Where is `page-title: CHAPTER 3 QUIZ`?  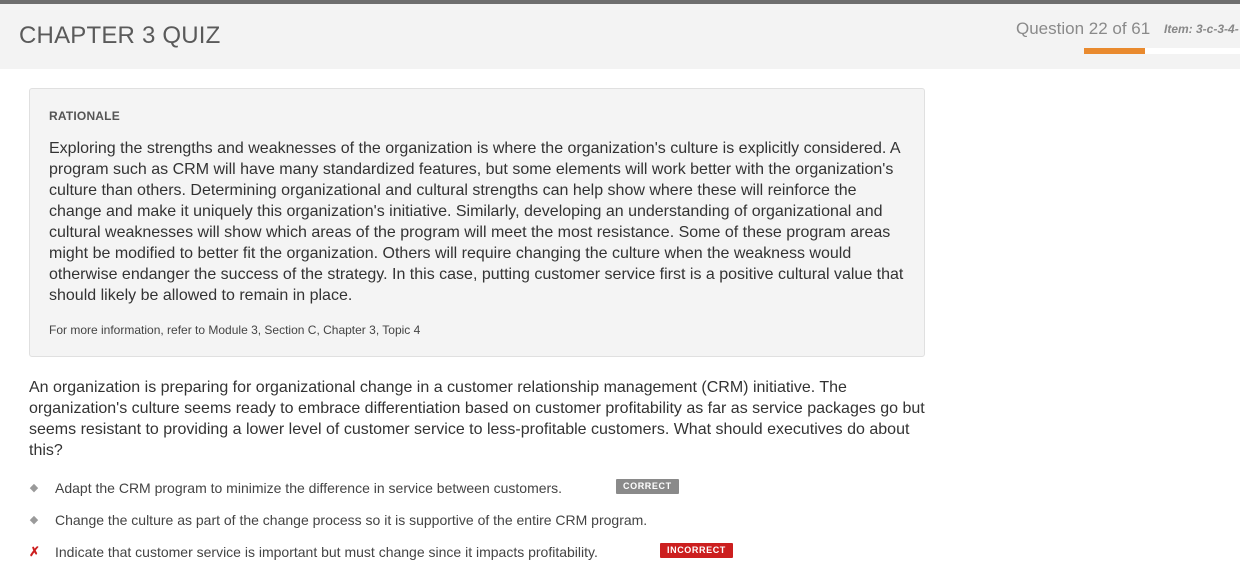
page-title: CHAPTER 3 QUIZ is located at coordinates (120, 35).